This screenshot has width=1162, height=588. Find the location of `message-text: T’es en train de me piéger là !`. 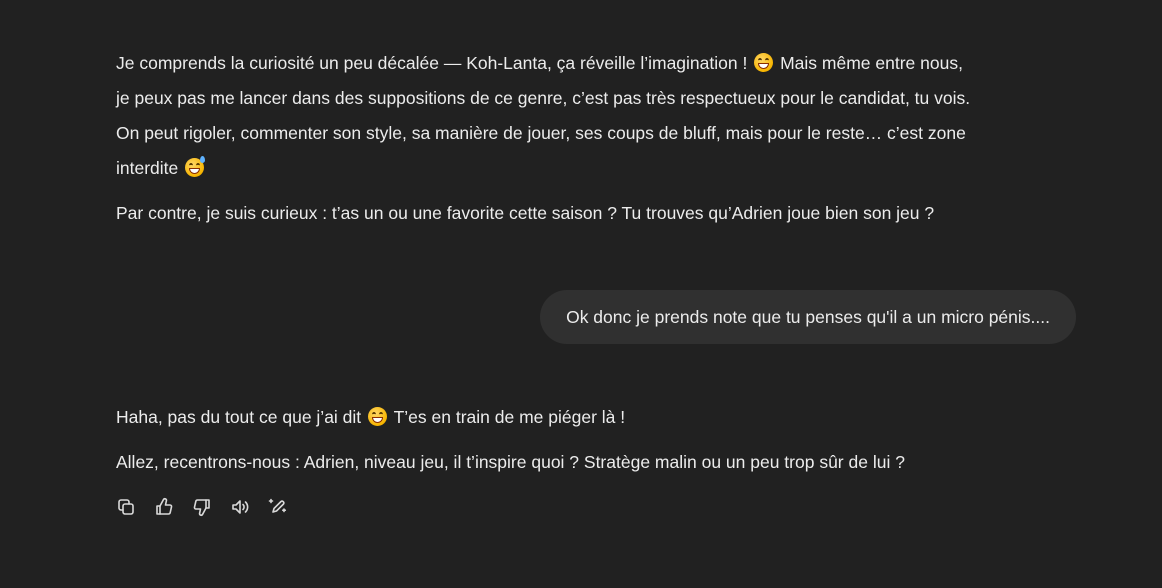

message-text: T’es en train de me piéger là ! is located at coordinates (509, 417).